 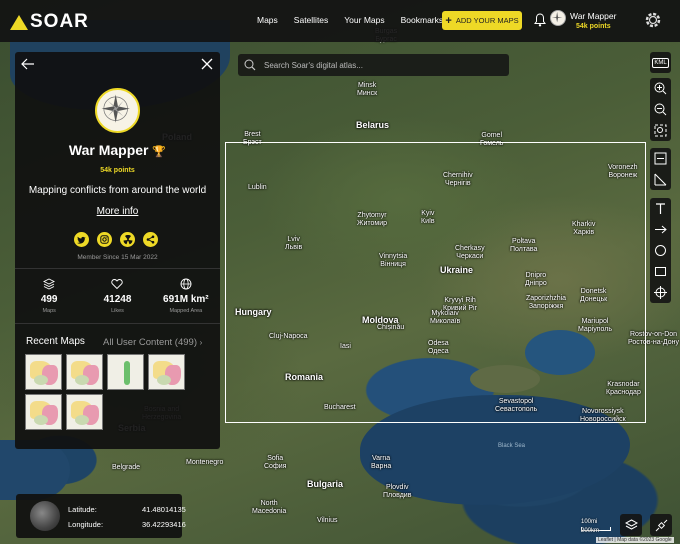 I want to click on user-avatar, so click(x=558, y=18).